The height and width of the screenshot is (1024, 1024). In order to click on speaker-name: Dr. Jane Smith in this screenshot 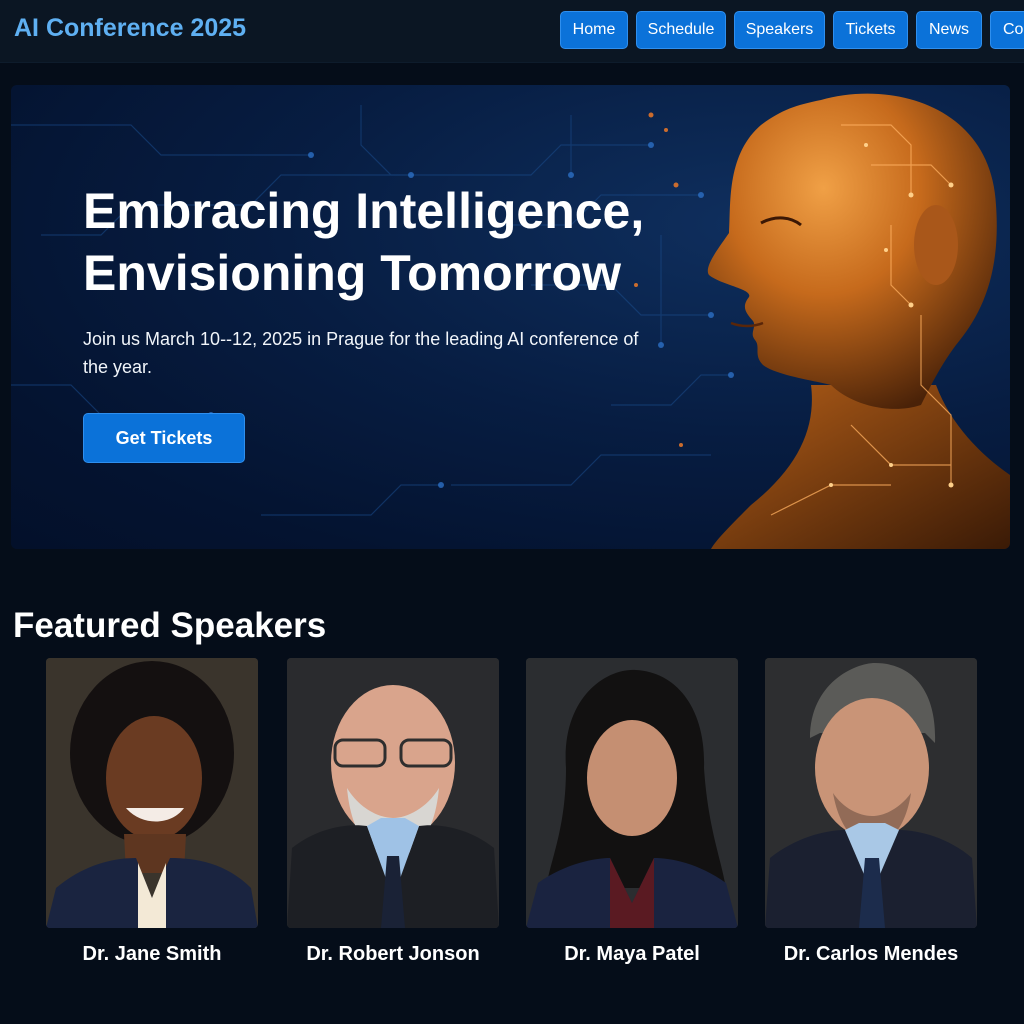, I will do `click(152, 954)`.